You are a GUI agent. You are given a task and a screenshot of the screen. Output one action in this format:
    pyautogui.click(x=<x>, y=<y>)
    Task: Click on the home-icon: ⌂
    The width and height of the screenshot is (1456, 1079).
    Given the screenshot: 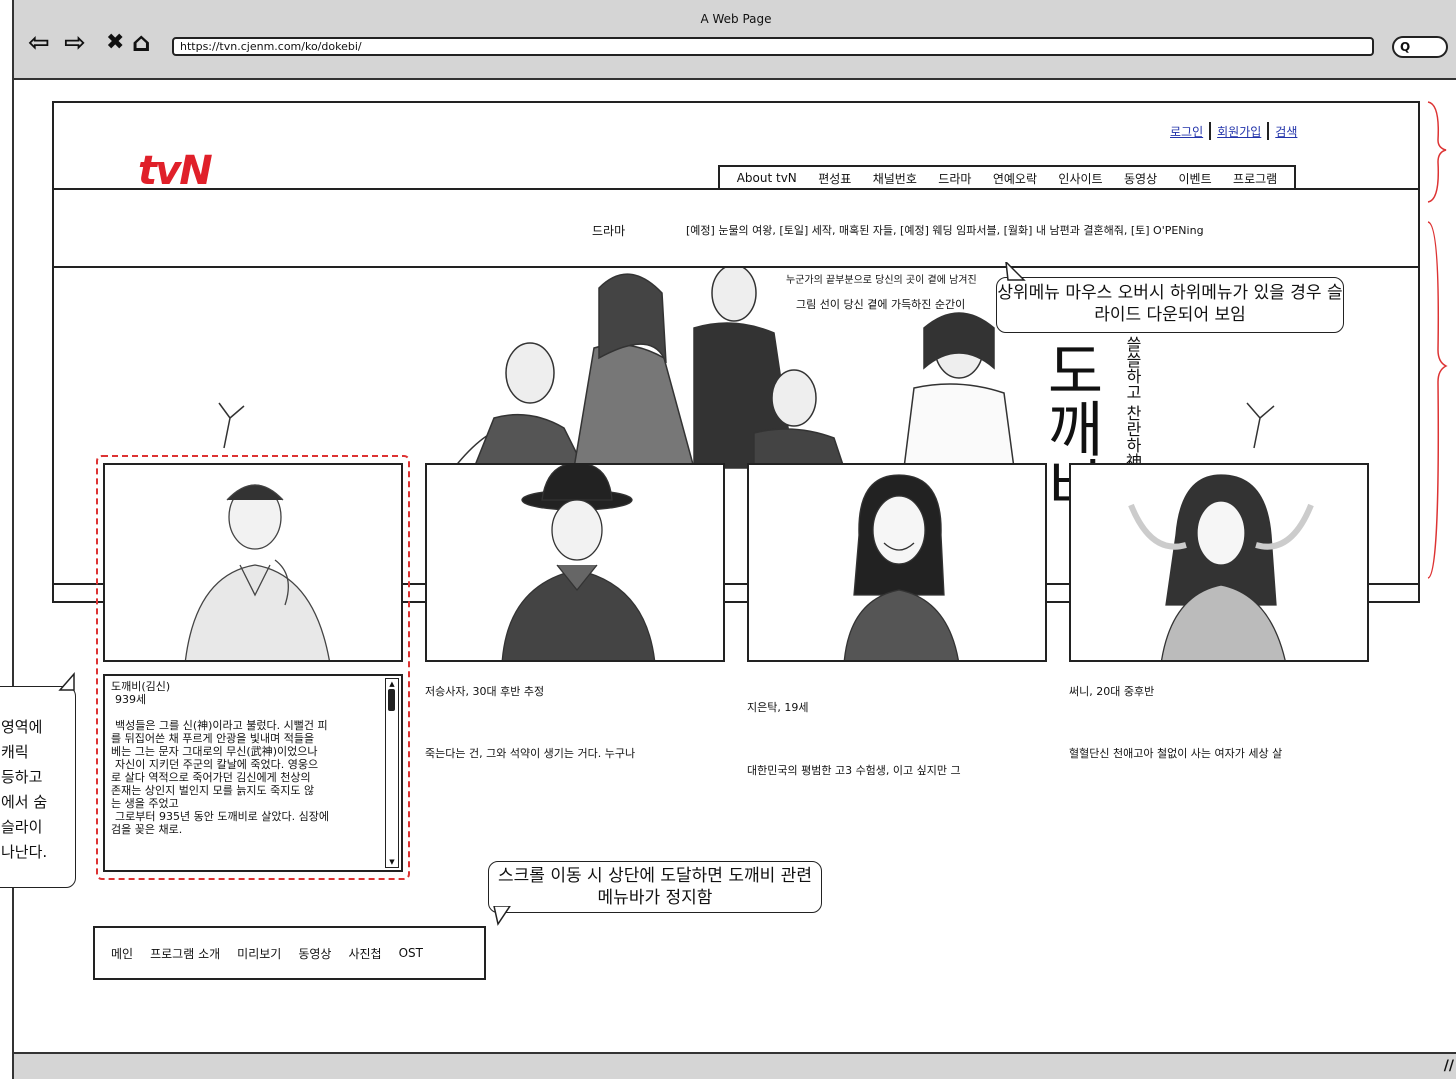 What is the action you would take?
    pyautogui.click(x=141, y=43)
    